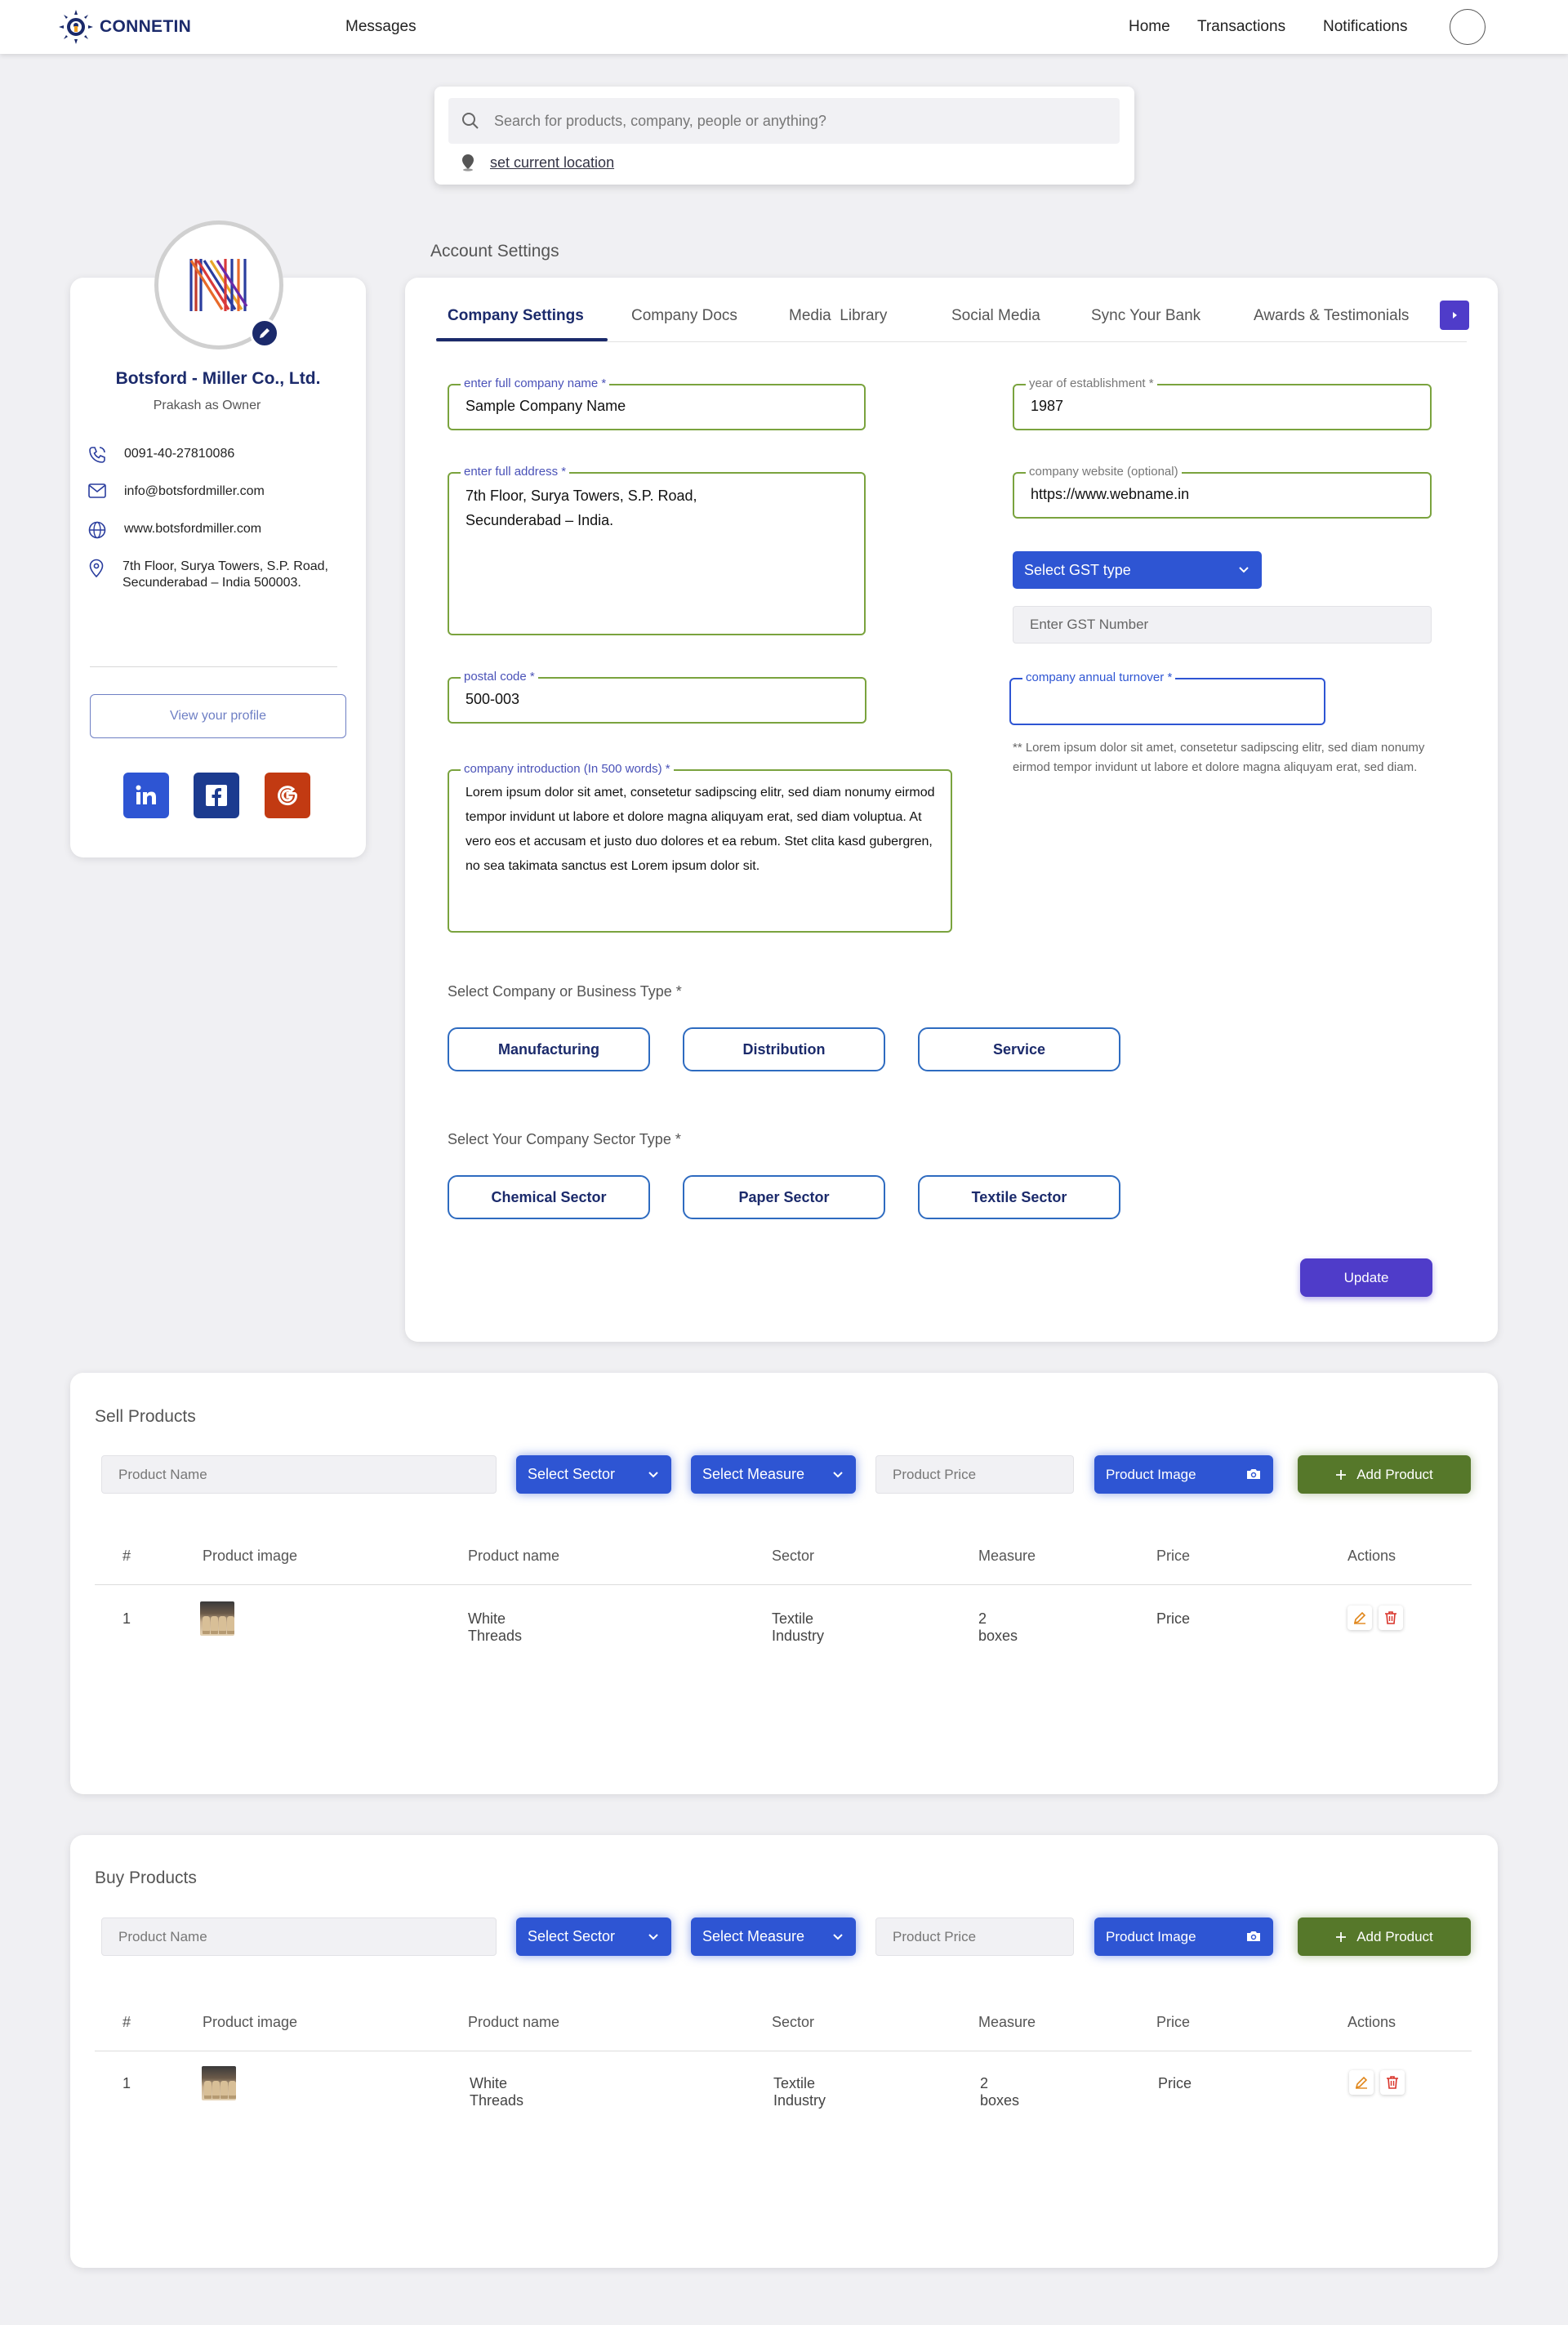 The width and height of the screenshot is (1568, 2325). What do you see at coordinates (1167, 697) in the screenshot?
I see `annual-turnover-field: company annual turnover *` at bounding box center [1167, 697].